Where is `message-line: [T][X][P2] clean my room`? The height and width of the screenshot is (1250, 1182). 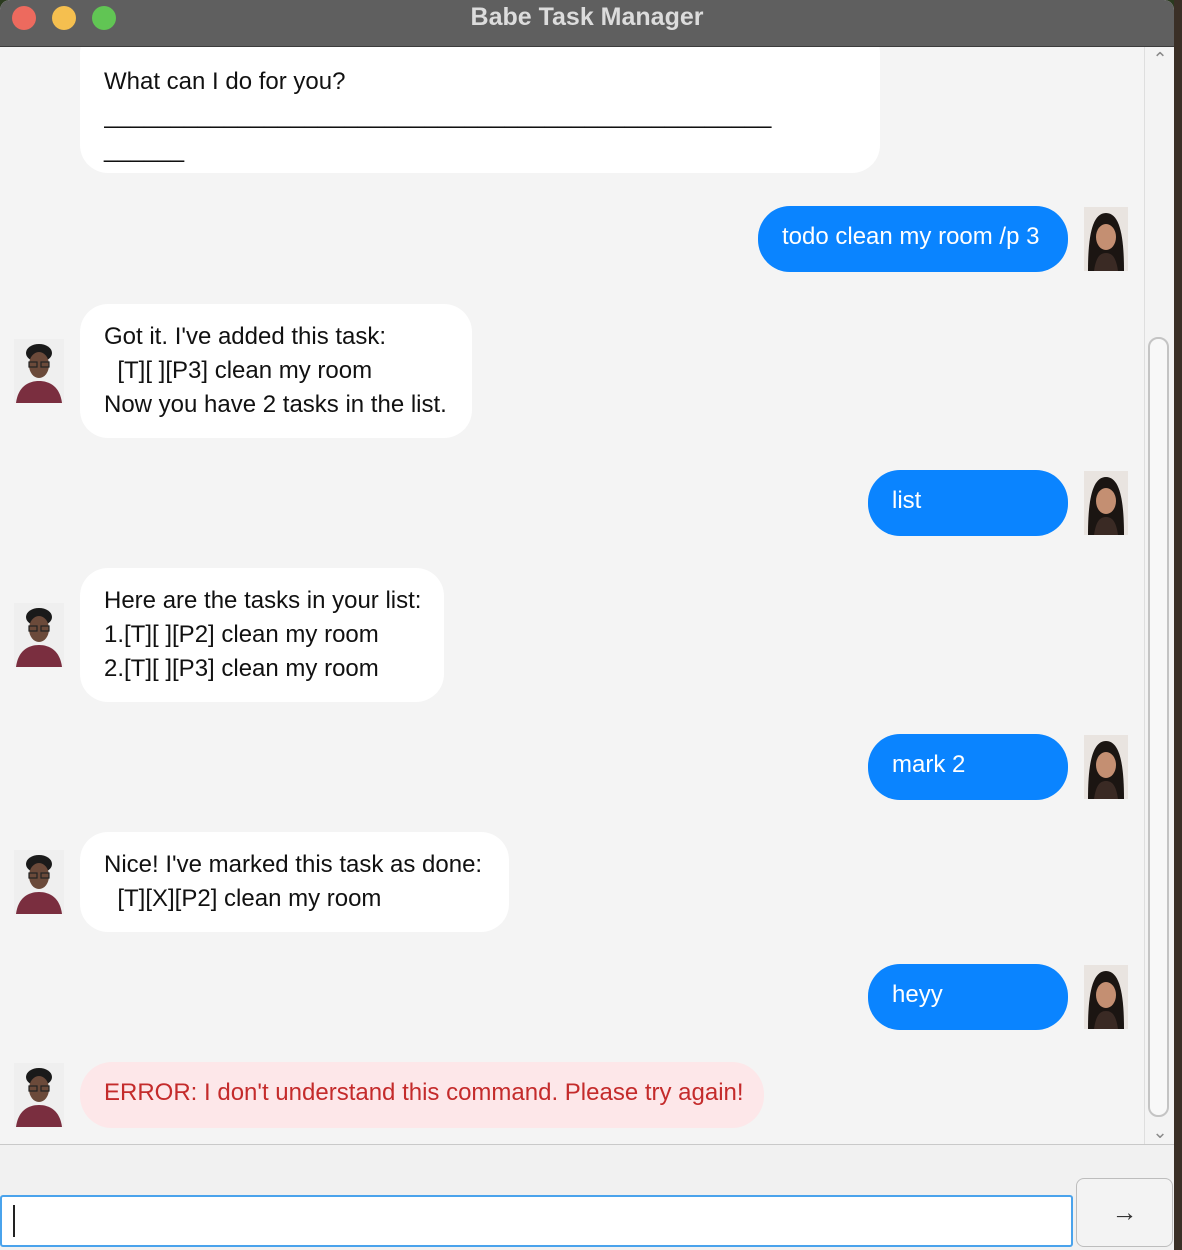
message-line: [T][X][P2] clean my room is located at coordinates (243, 898).